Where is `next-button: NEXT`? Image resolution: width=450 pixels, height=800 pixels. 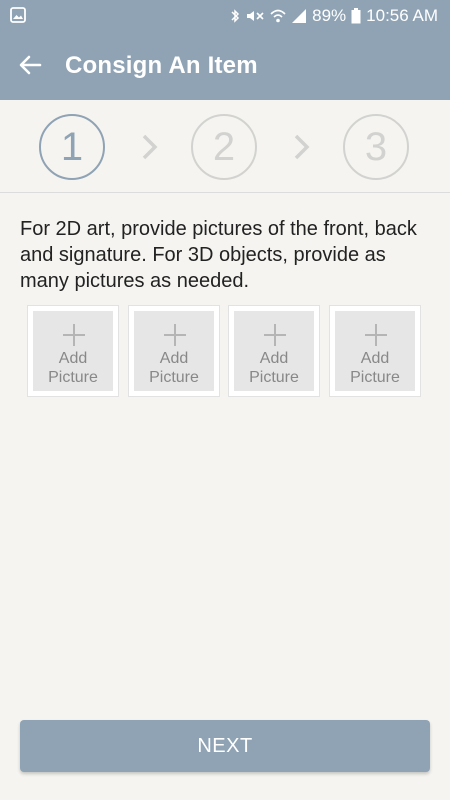
next-button: NEXT is located at coordinates (225, 746).